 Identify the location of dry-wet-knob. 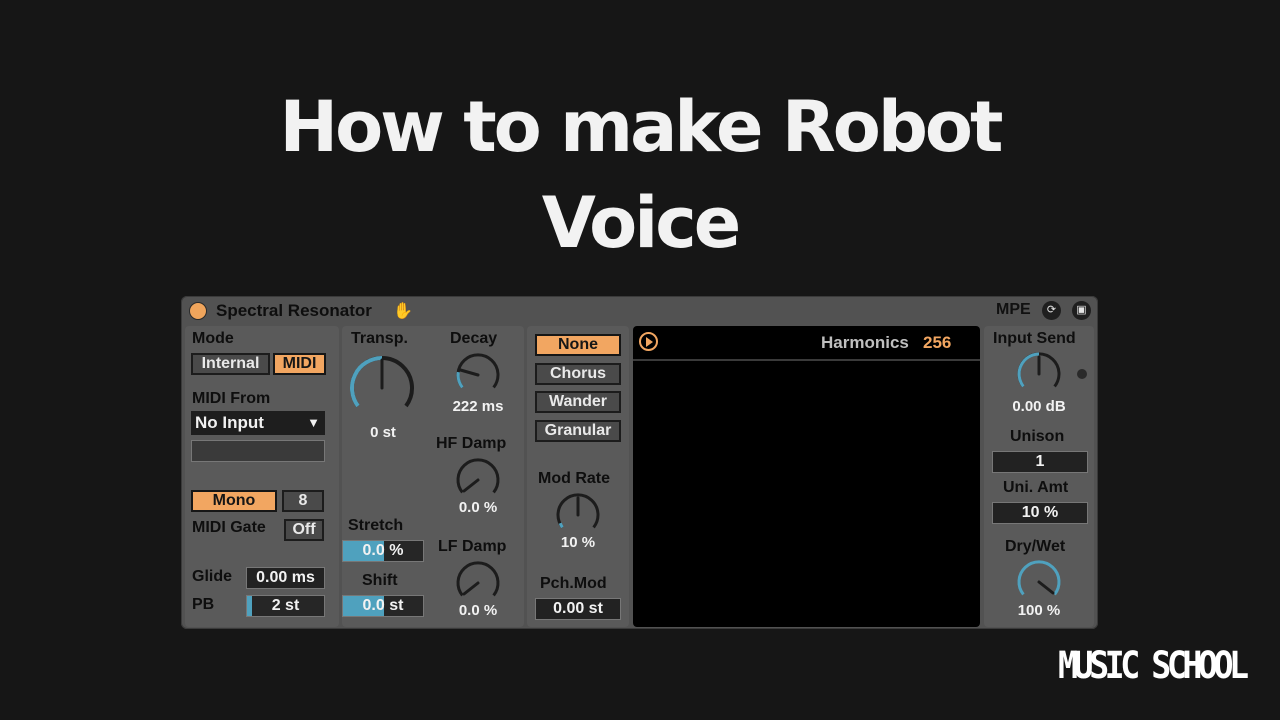
(1039, 582).